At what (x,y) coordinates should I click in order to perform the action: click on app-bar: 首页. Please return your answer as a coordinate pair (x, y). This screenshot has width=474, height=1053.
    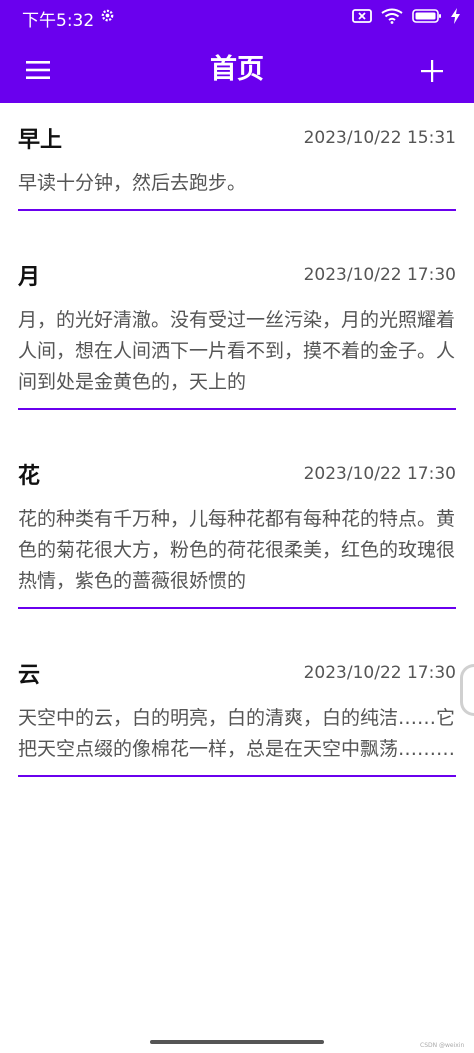
    Looking at the image, I should click on (237, 69).